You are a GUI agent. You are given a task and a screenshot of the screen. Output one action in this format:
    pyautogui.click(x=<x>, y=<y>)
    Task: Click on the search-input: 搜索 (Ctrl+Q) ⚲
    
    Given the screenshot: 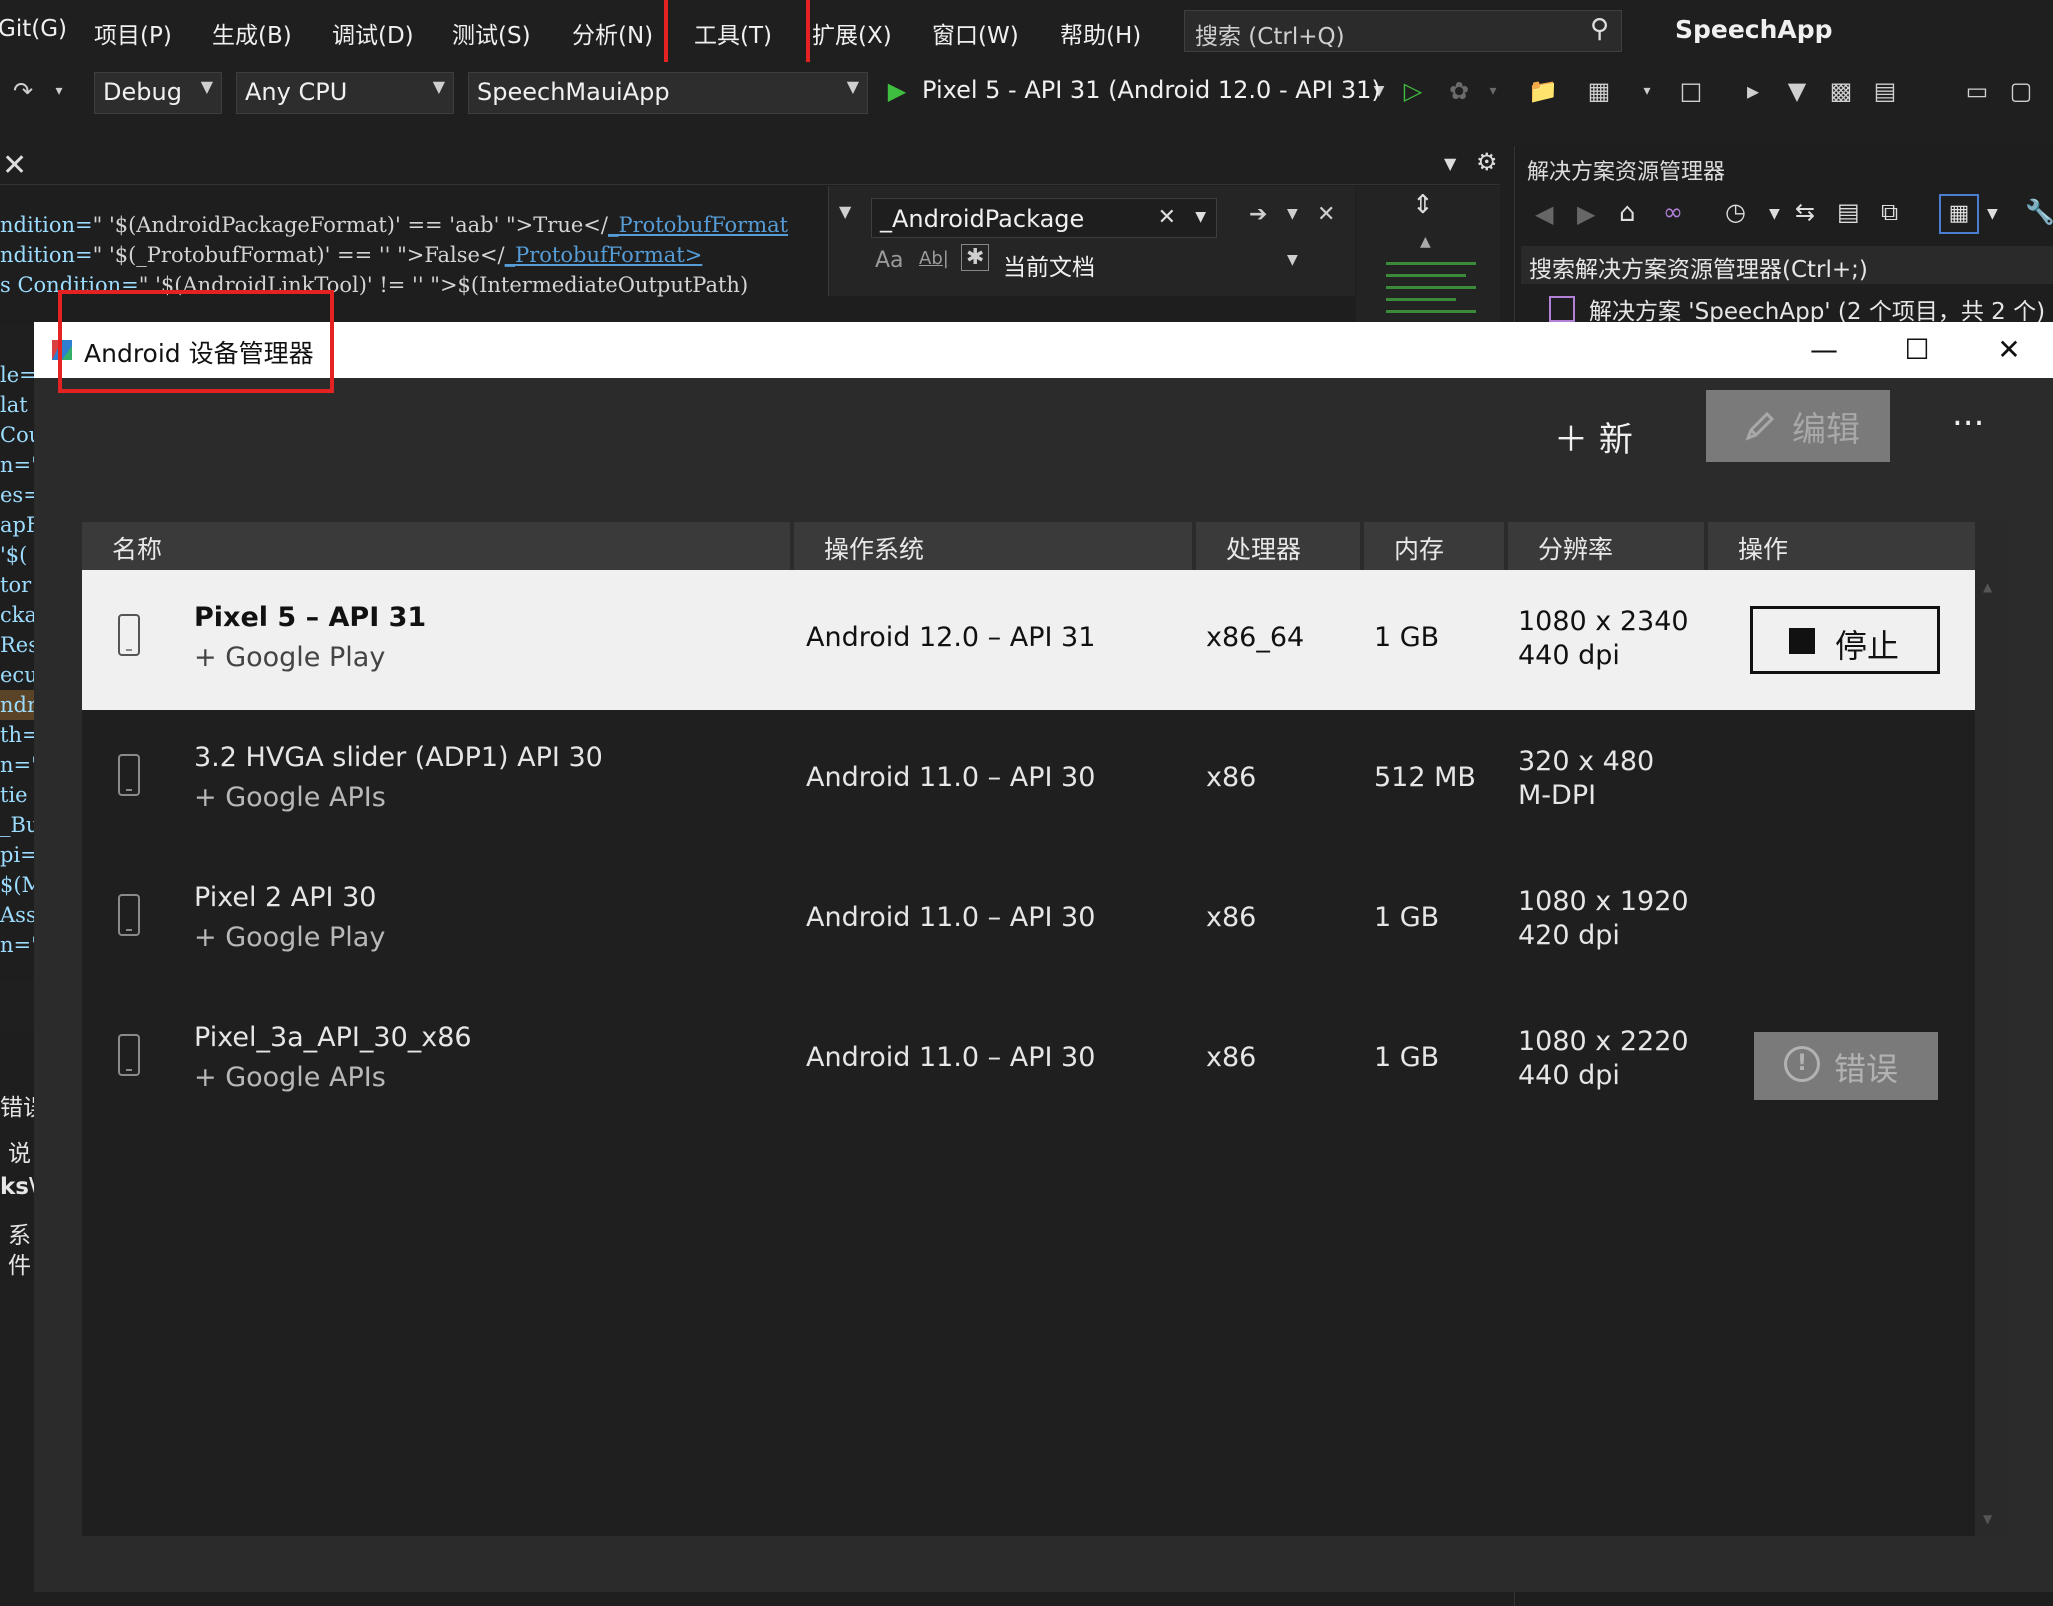 What is the action you would take?
    pyautogui.click(x=1403, y=31)
    